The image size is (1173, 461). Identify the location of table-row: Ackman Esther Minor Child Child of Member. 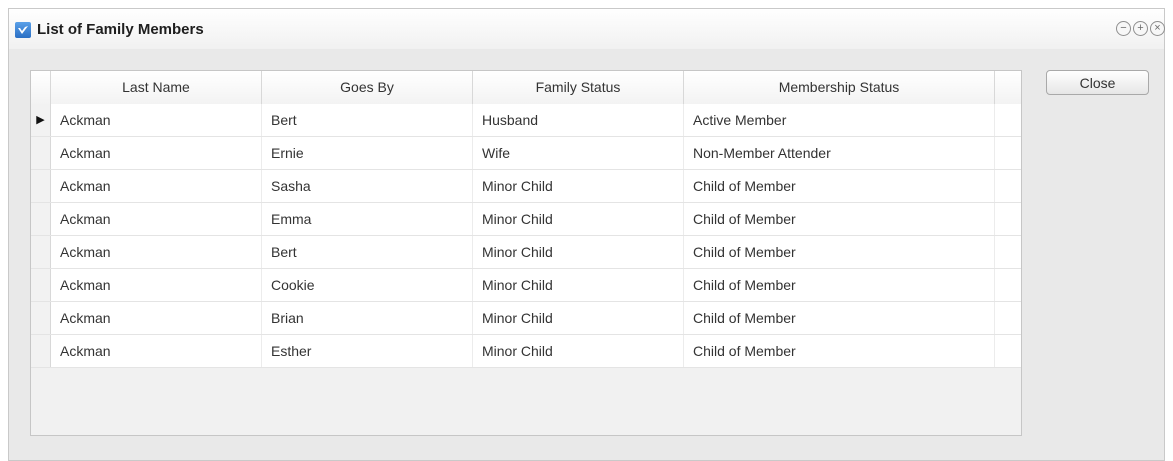
(526, 351).